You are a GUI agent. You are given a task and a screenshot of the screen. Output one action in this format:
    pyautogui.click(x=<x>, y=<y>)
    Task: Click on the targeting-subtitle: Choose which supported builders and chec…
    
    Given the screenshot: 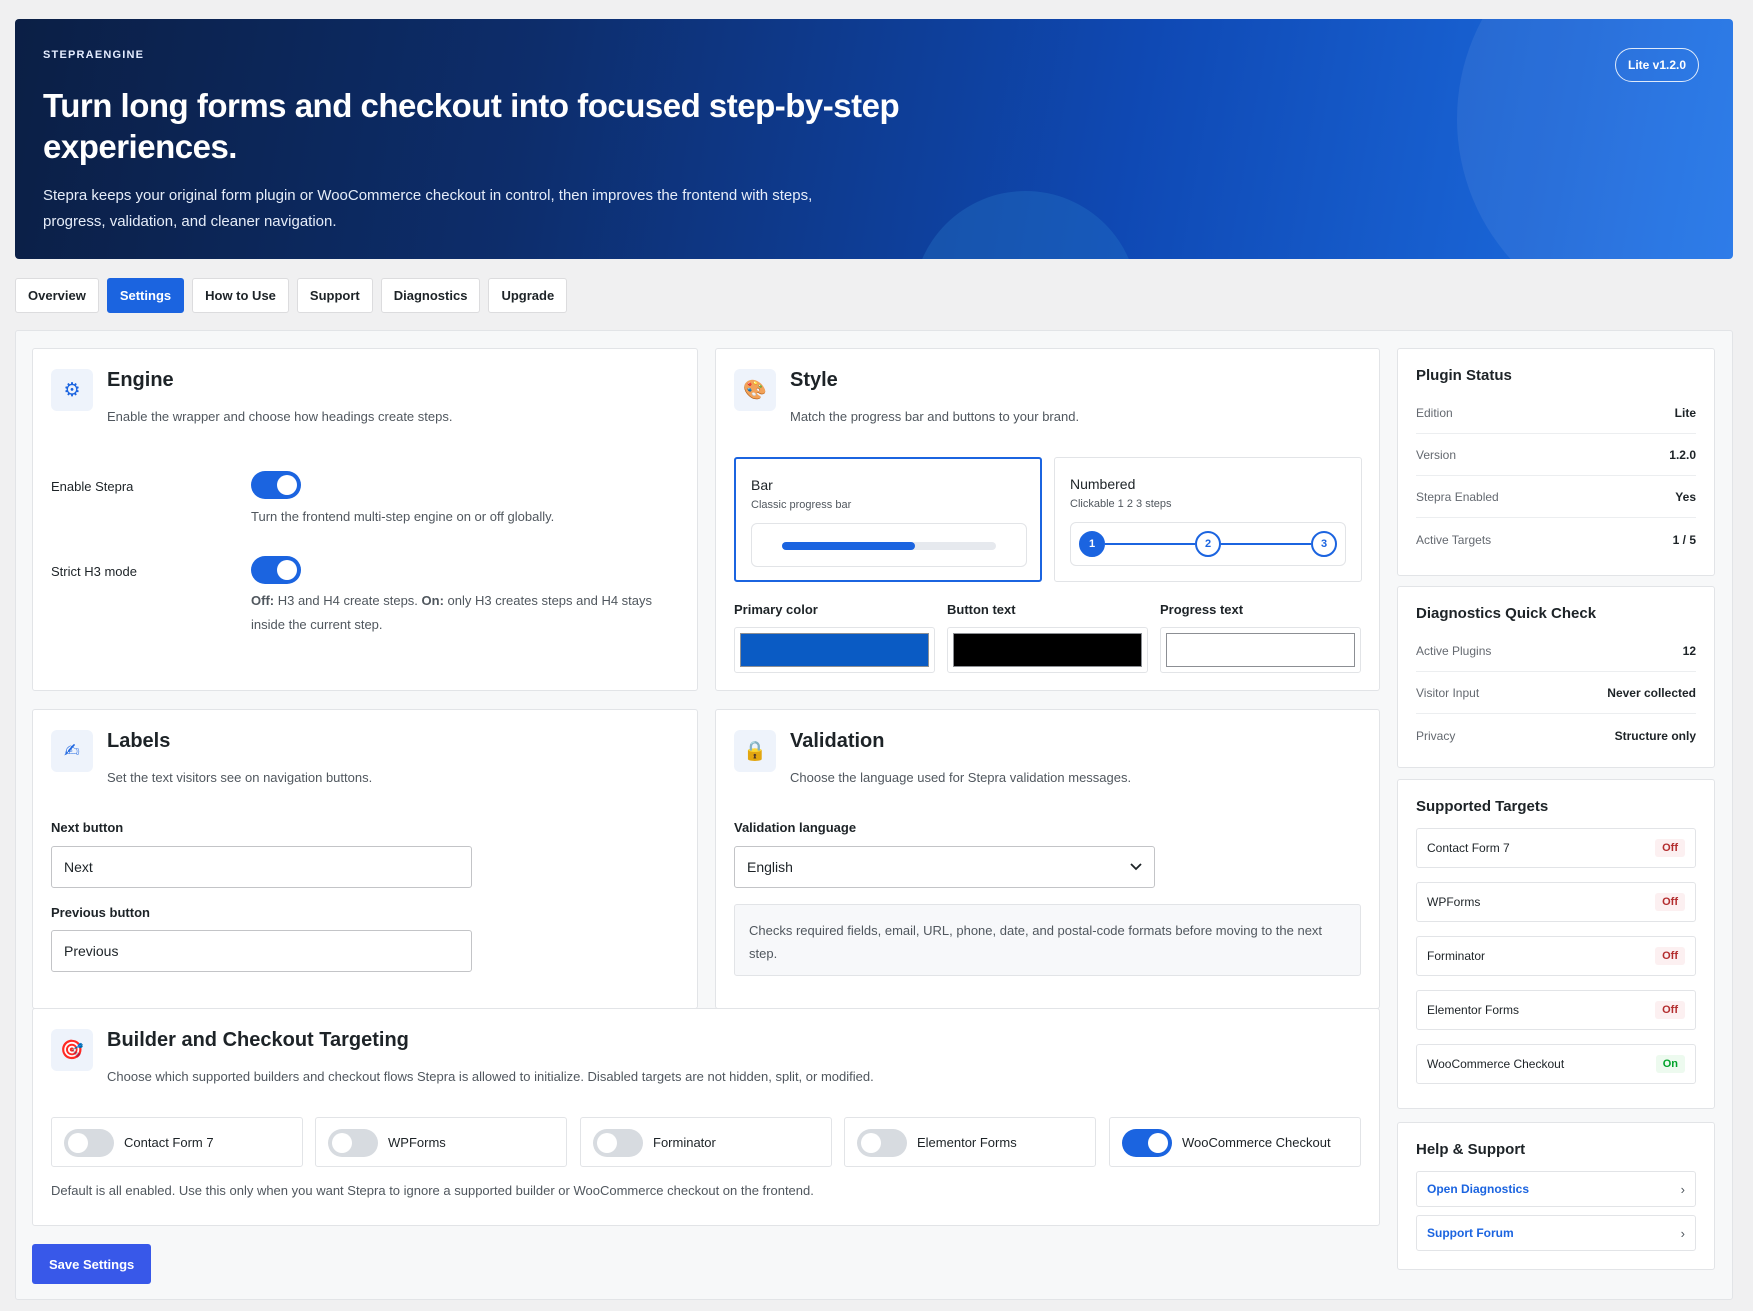 What is the action you would take?
    pyautogui.click(x=490, y=1076)
    